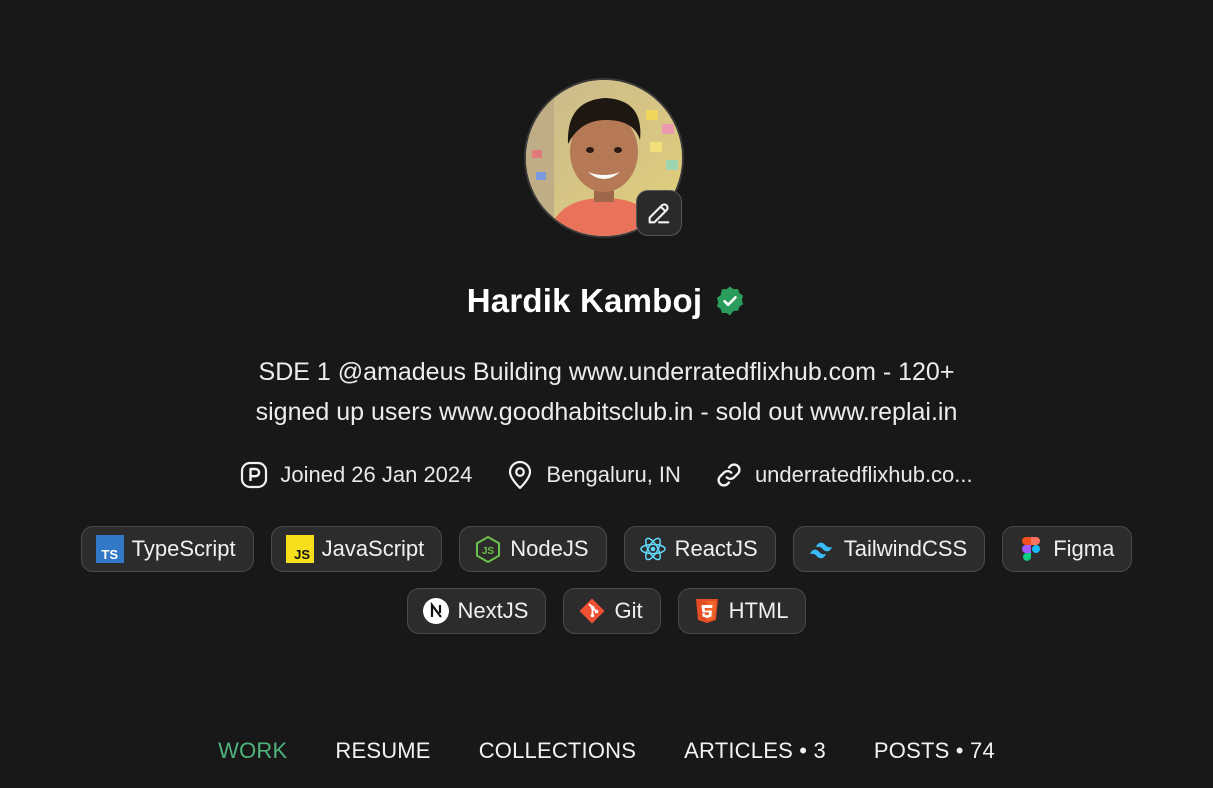  I want to click on nextjs-icon, so click(436, 611).